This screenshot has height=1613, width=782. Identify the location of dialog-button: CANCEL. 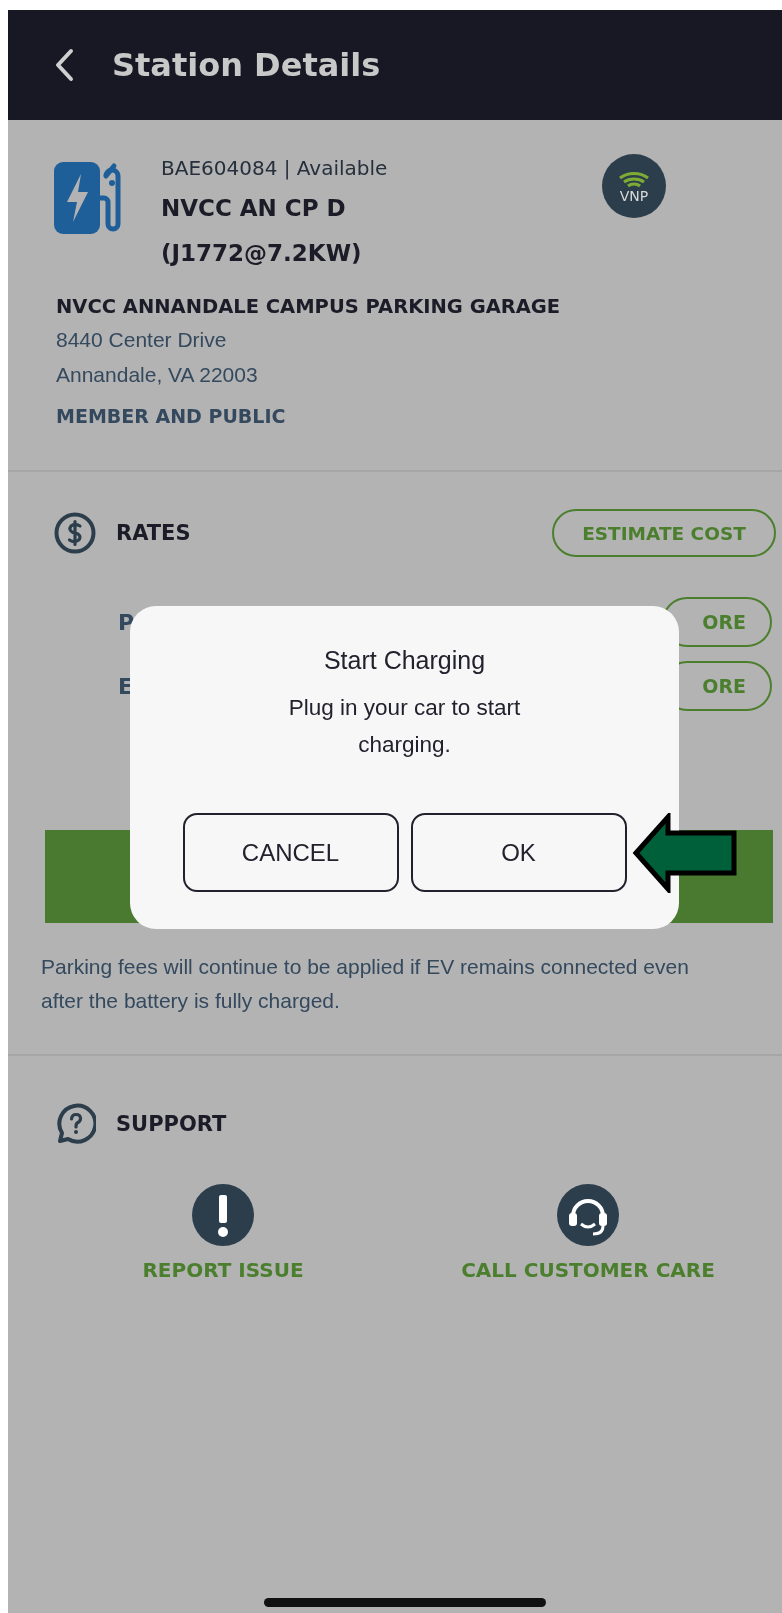
(290, 852).